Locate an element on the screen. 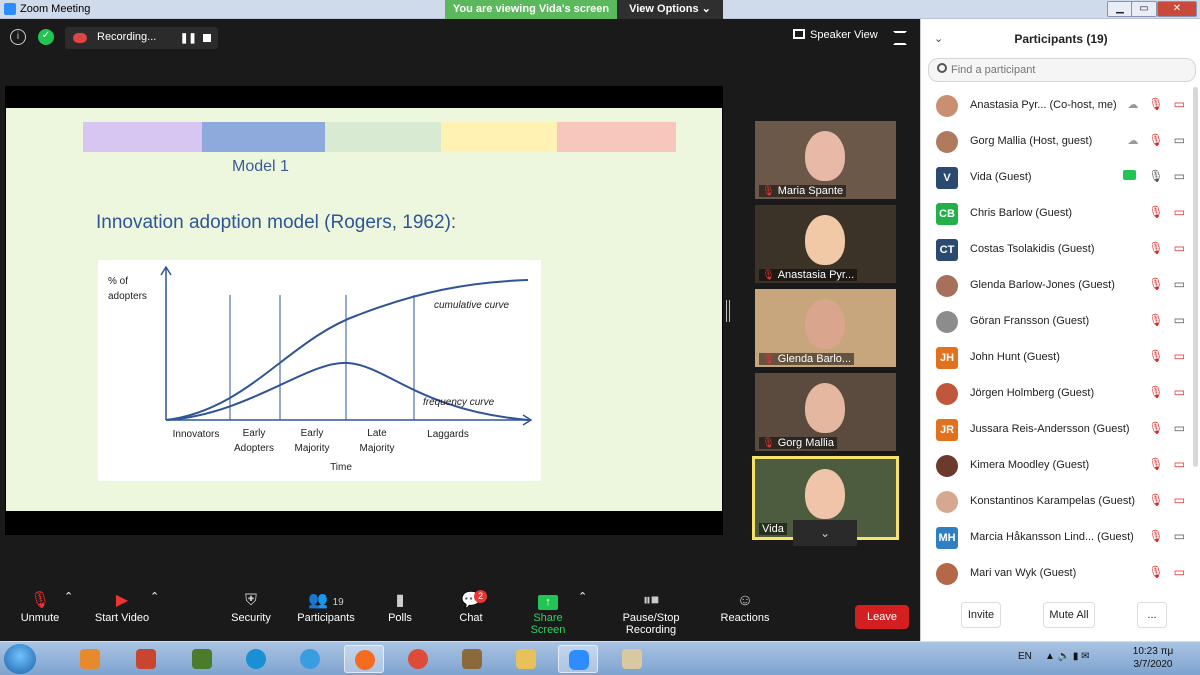 The image size is (1200, 675). participant-row: V Vida (Guest) 🎙 ▭ is located at coordinates (1056, 178).